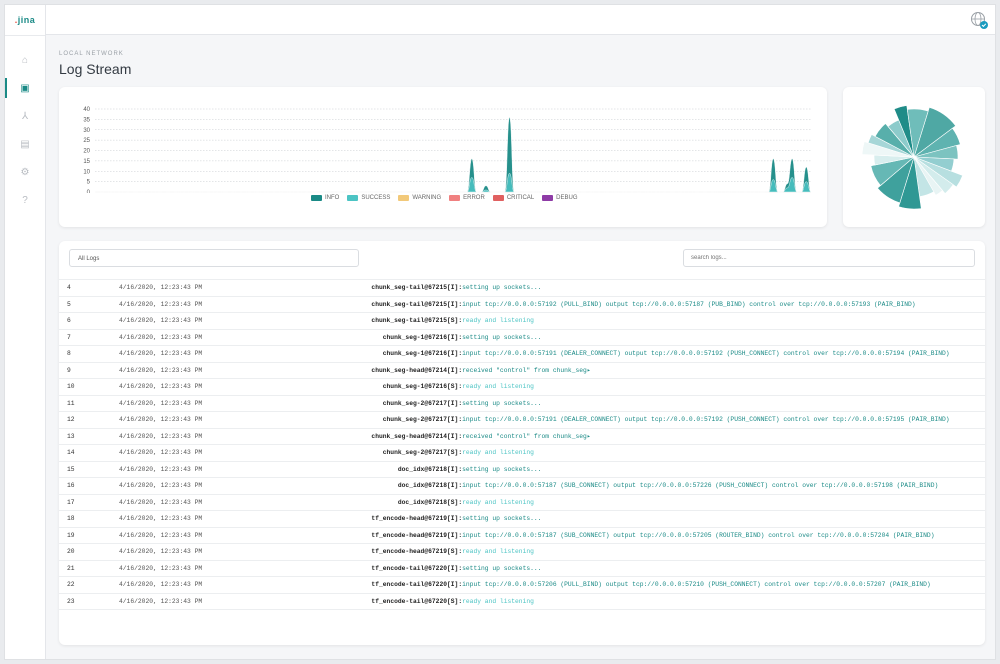 The image size is (1000, 664). I want to click on y-tick-label: 30, so click(86, 131).